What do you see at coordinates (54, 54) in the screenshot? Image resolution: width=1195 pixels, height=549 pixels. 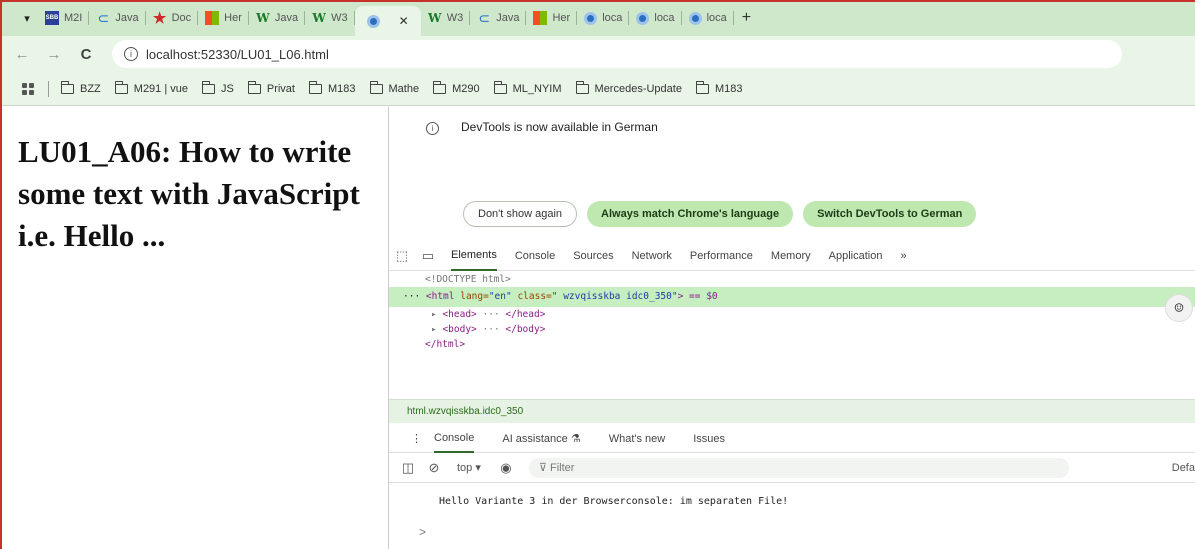 I see `forward-button: →` at bounding box center [54, 54].